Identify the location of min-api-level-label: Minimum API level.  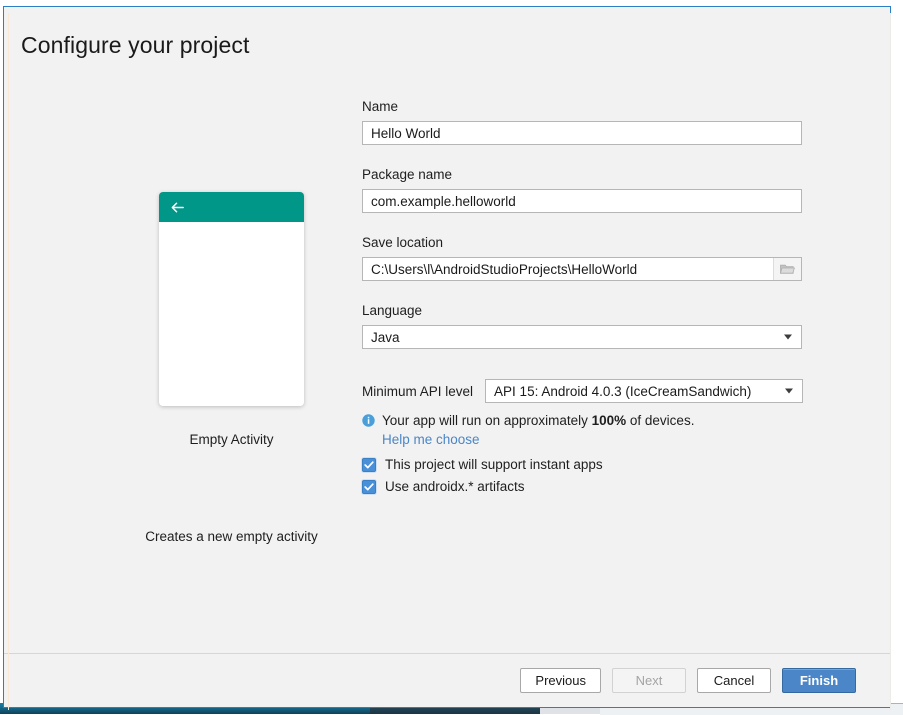
(418, 391).